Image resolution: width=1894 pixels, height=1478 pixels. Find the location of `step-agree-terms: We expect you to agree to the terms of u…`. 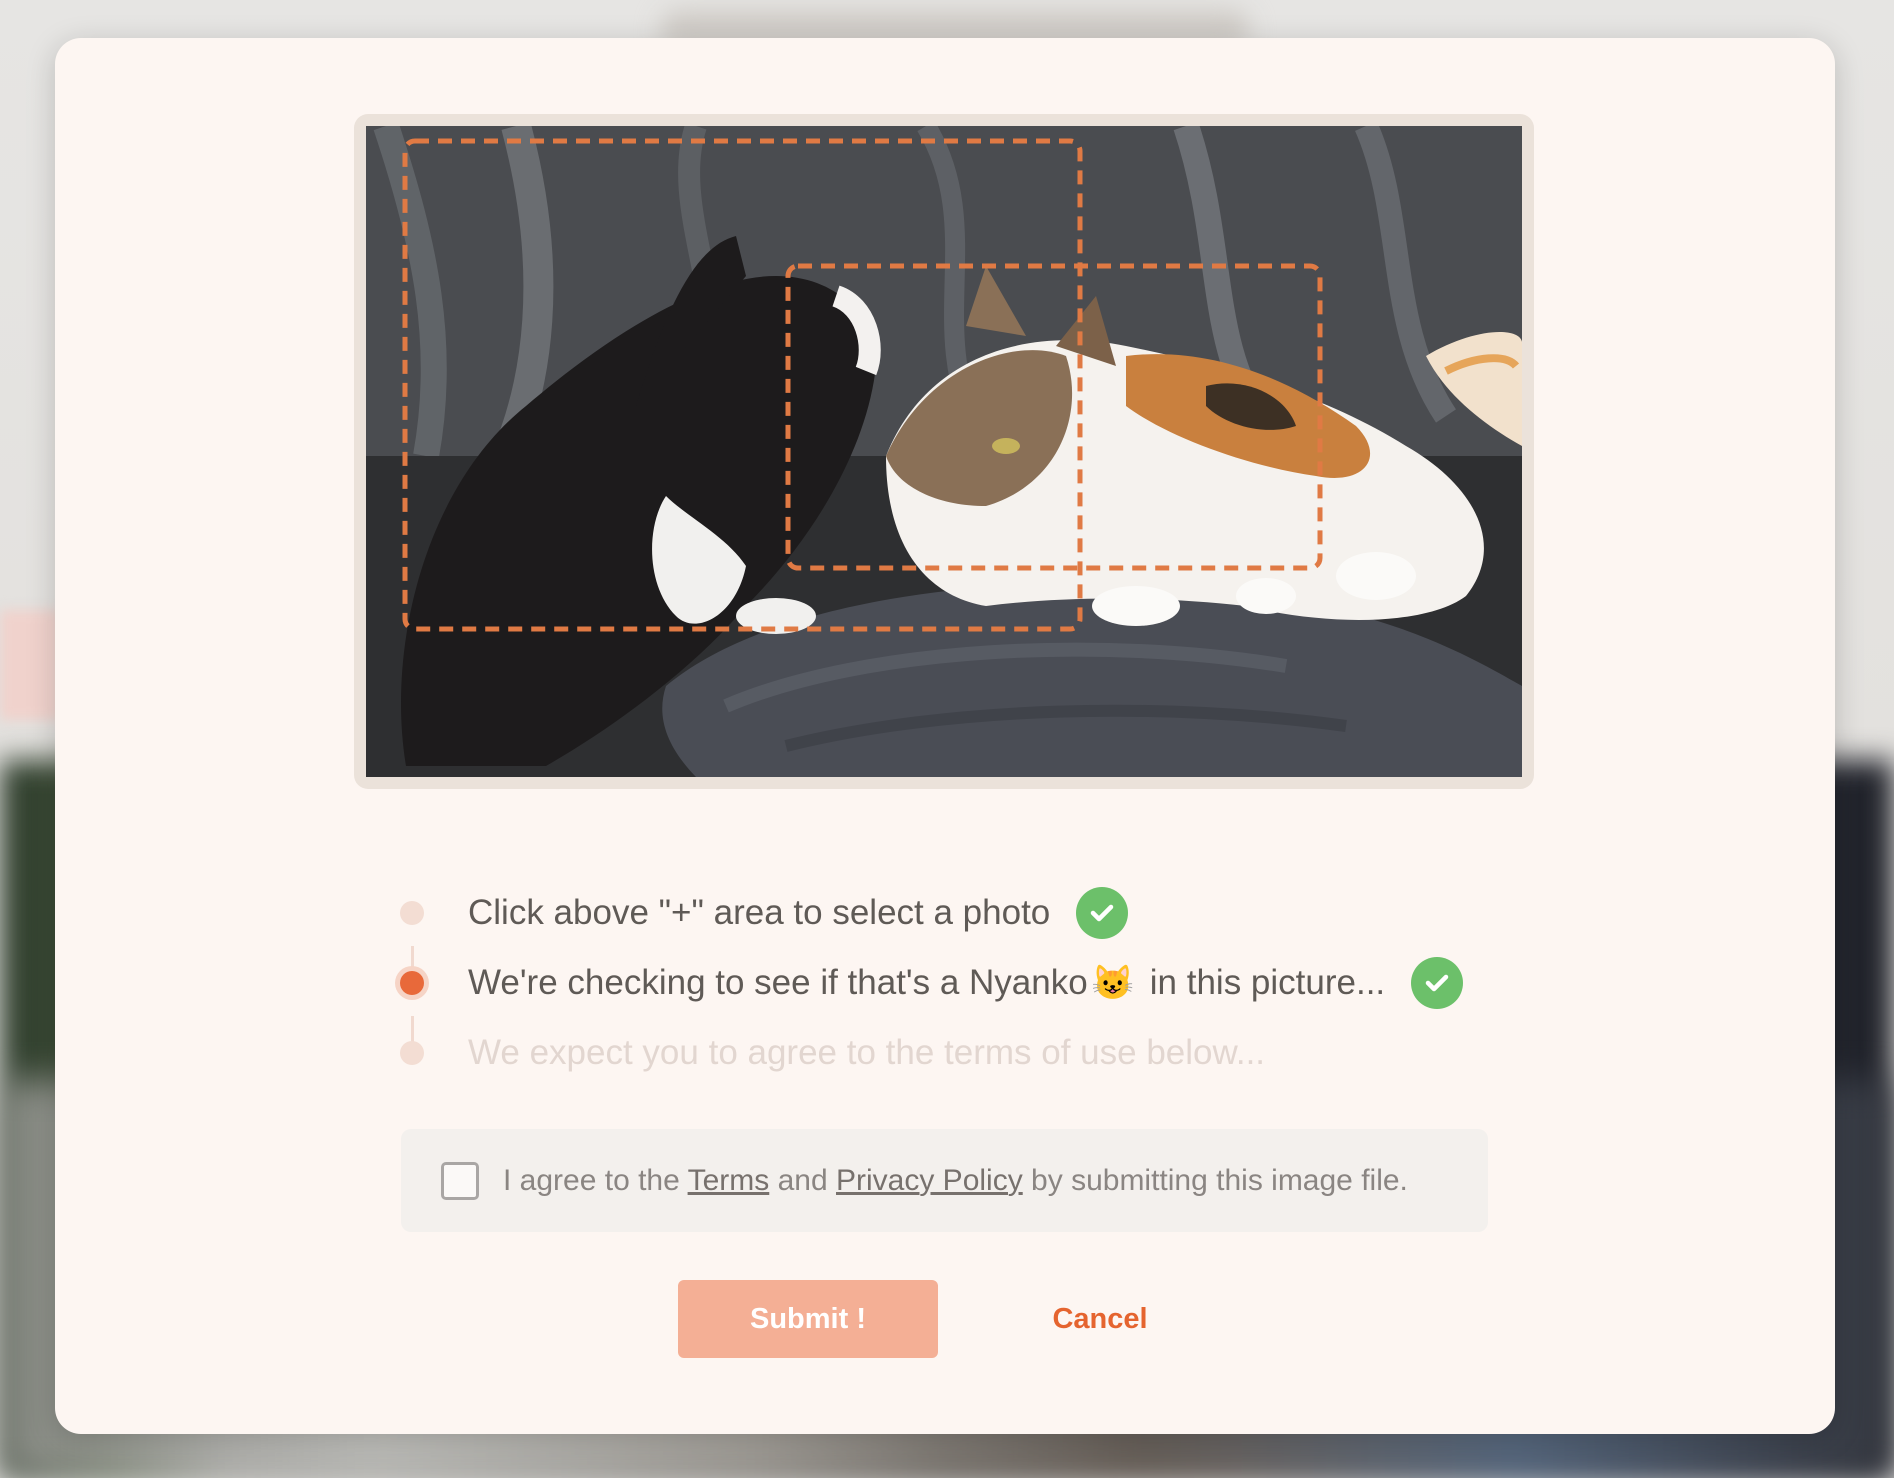

step-agree-terms: We expect you to agree to the terms of u… is located at coordinates (832, 1053).